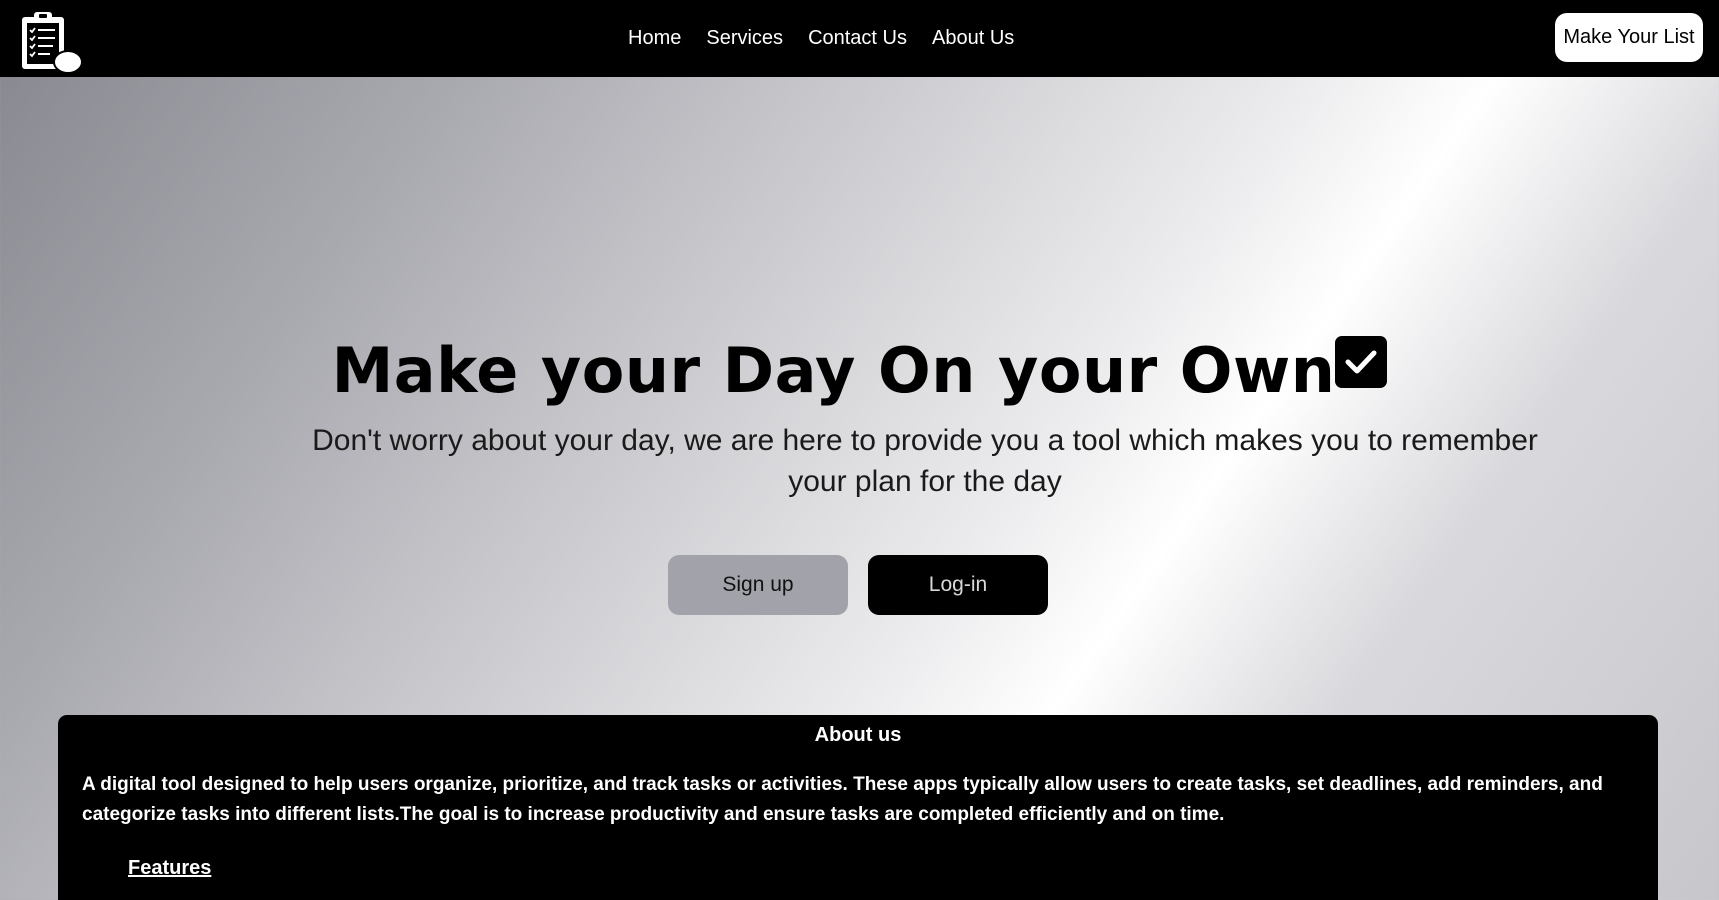 The width and height of the screenshot is (1719, 900). I want to click on main-nav: Home Services Contact Us About Us, so click(821, 38).